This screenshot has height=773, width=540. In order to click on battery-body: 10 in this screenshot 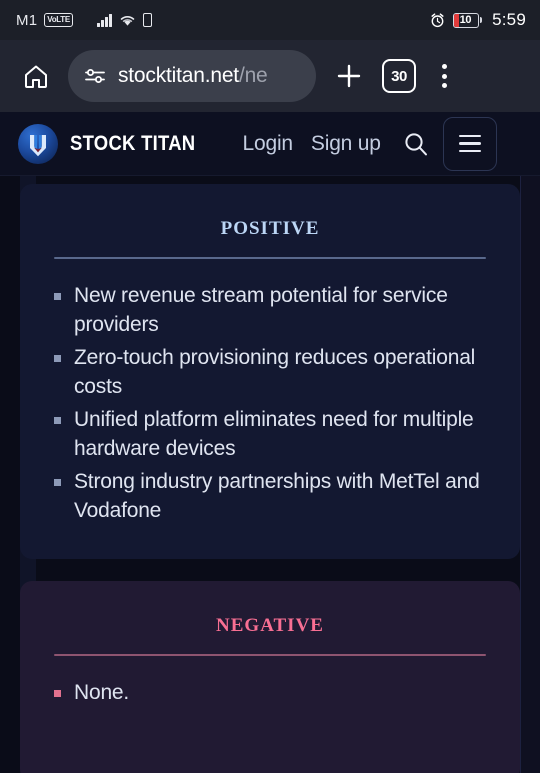, I will do `click(465, 20)`.